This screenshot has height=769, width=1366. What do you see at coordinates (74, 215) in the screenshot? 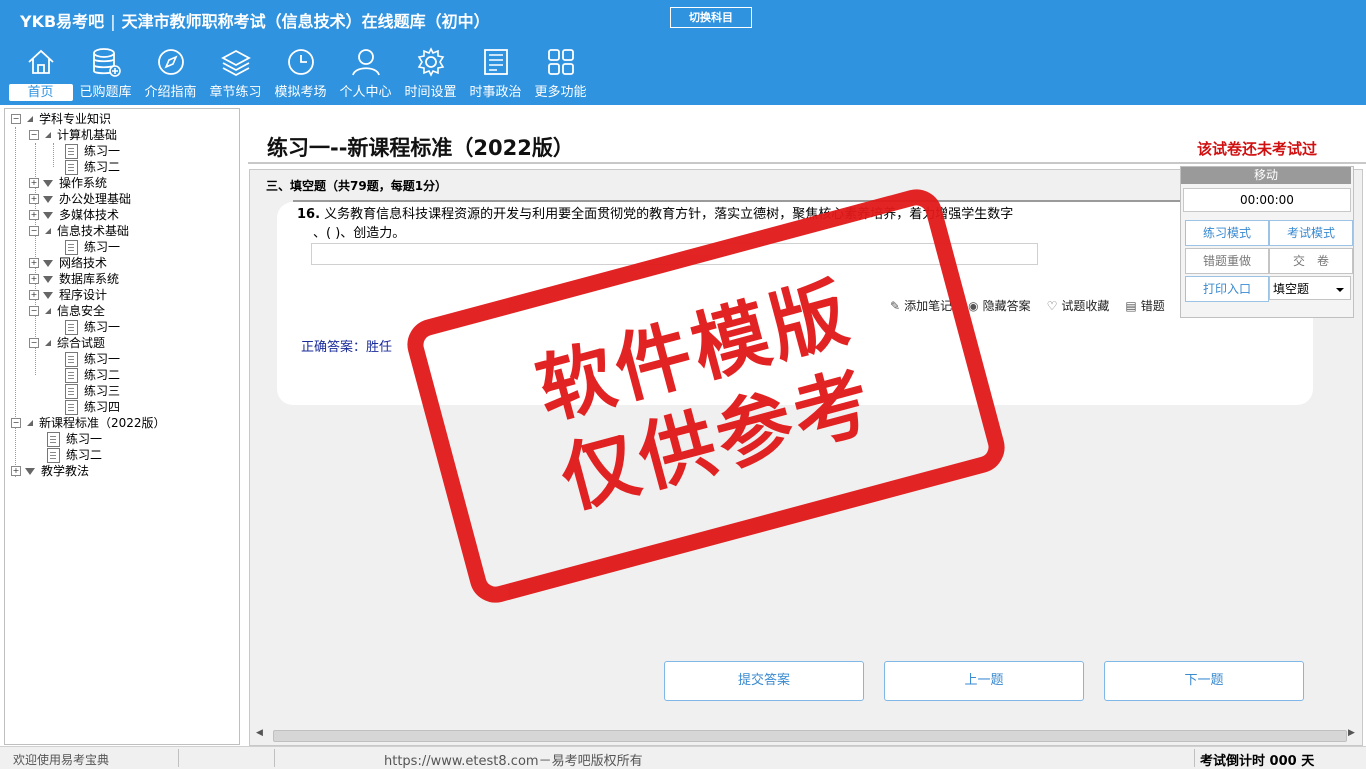
I see `tree-node-multimedia: + 多媒体技术` at bounding box center [74, 215].